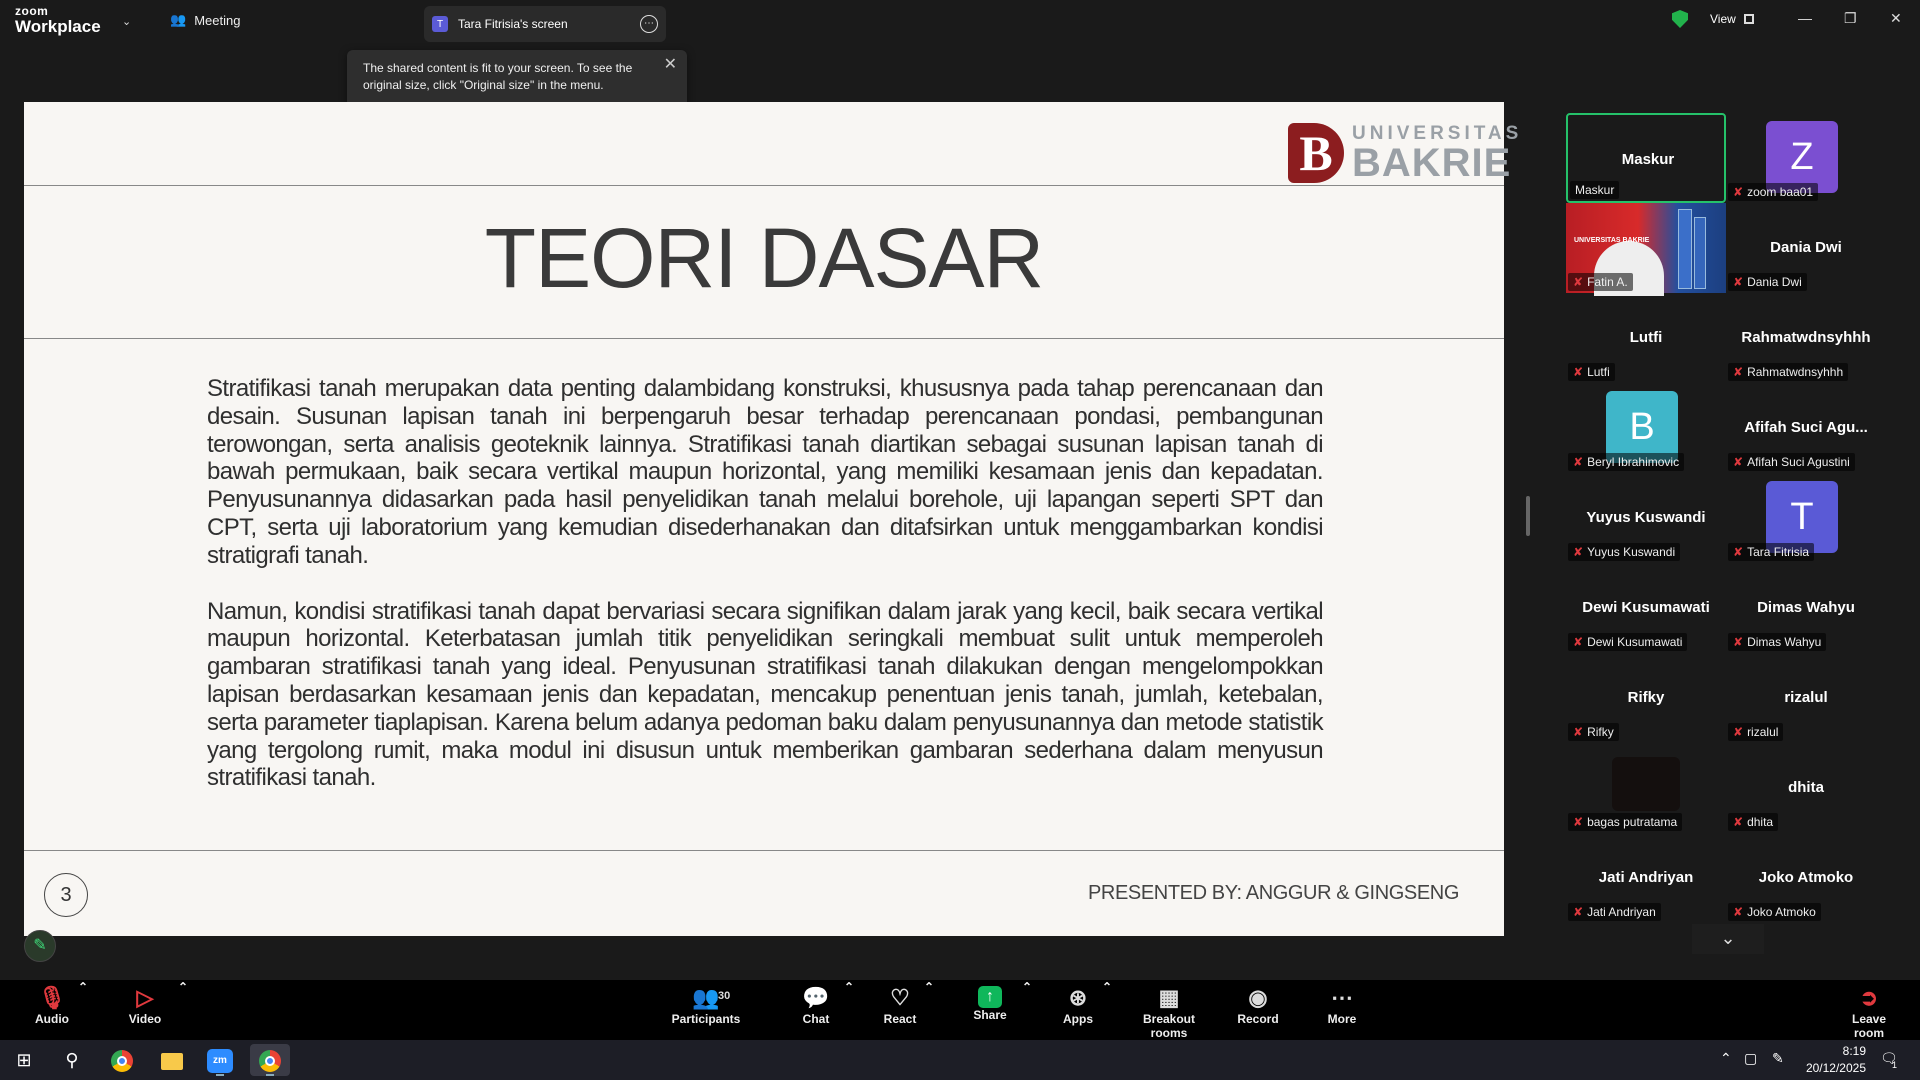 The image size is (1920, 1080). I want to click on record-label: Record, so click(1258, 1019).